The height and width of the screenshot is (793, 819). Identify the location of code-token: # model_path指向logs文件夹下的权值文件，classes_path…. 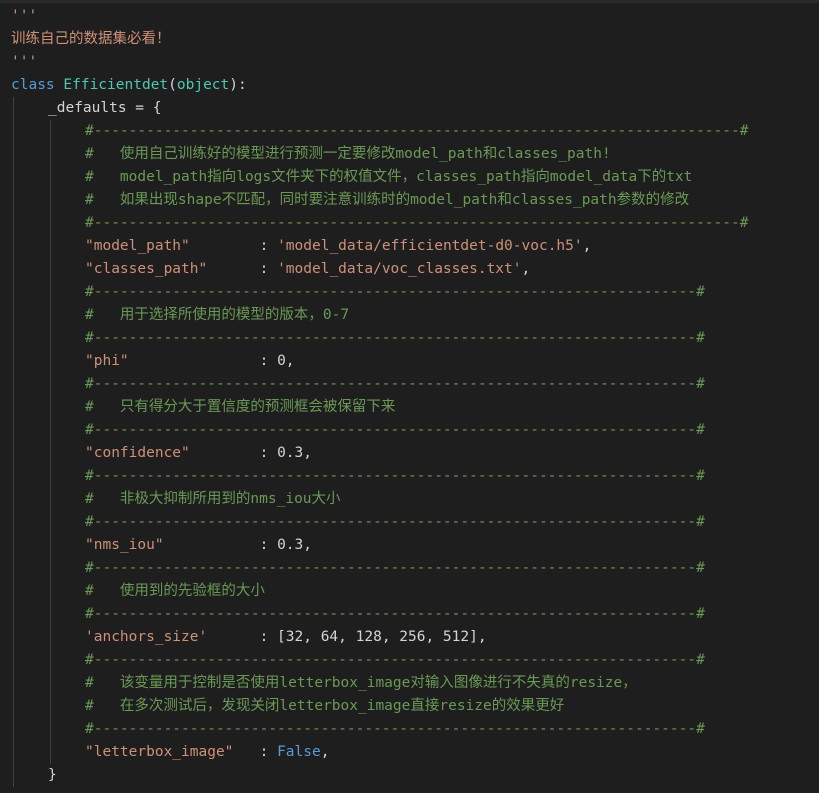
(389, 177).